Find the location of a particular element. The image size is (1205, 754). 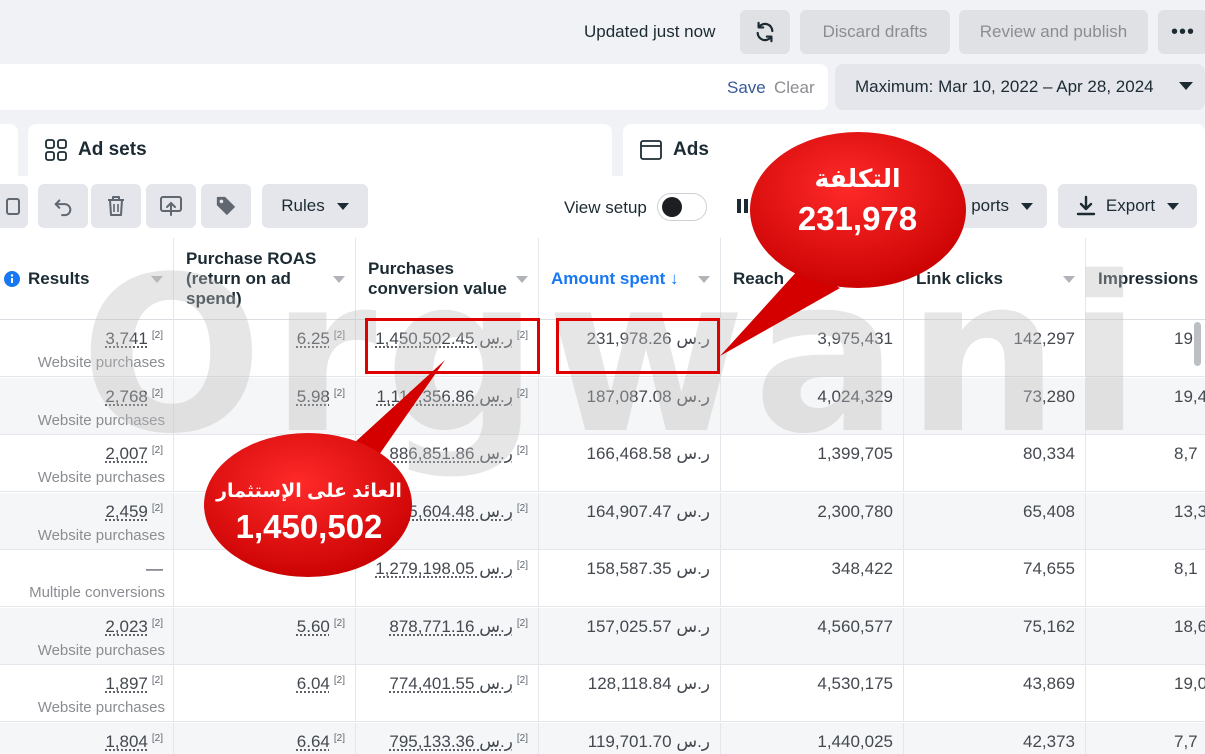

cell-value: 6.04 [2] is located at coordinates (321, 684).